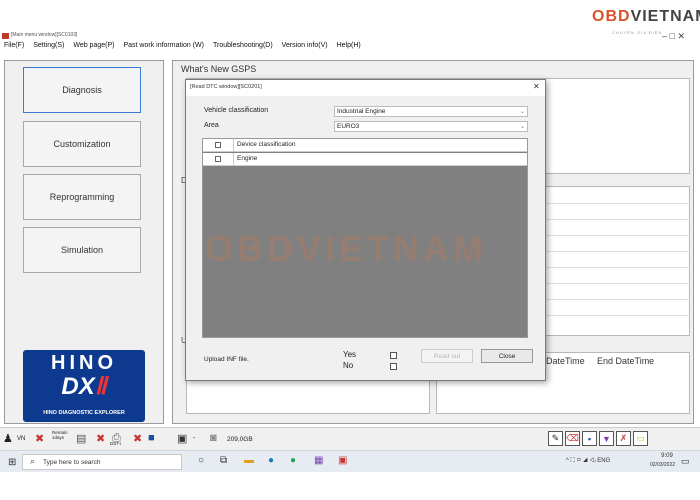 Image resolution: width=700 pixels, height=500 pixels. What do you see at coordinates (662, 465) in the screenshot?
I see `clock-date: 02/03/2022` at bounding box center [662, 465].